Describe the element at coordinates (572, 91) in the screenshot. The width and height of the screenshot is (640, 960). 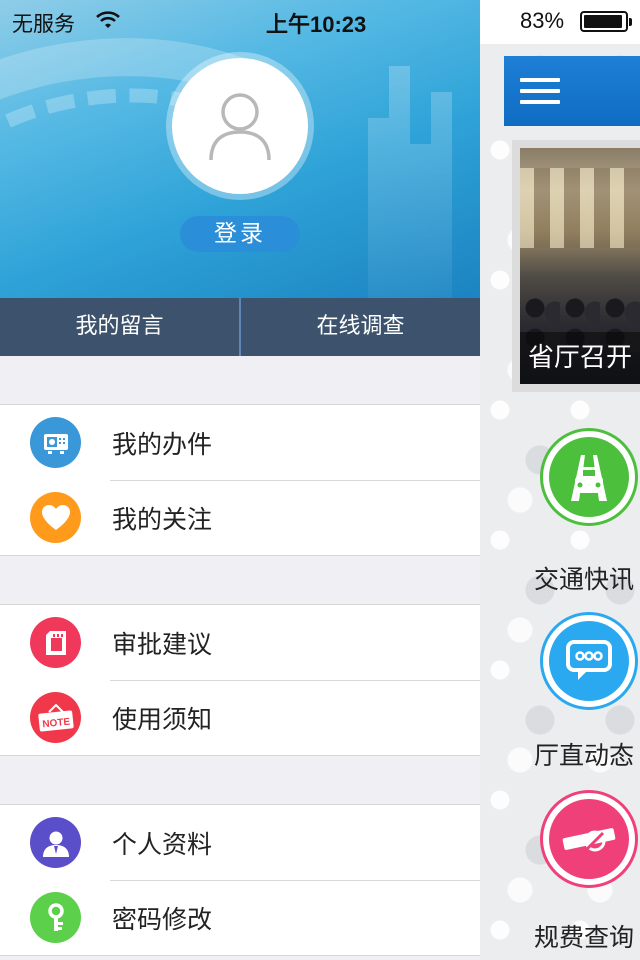
I see `background-nav-bar` at that location.